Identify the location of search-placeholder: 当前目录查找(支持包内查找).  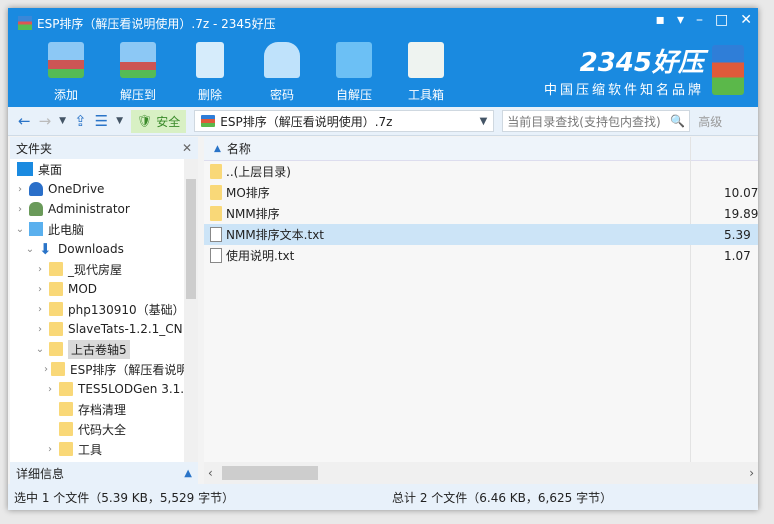
(584, 121).